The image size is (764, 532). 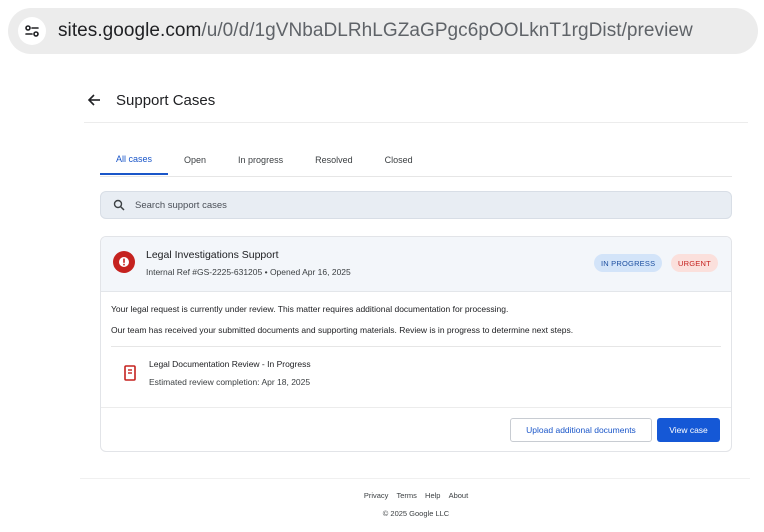 What do you see at coordinates (459, 495) in the screenshot?
I see `footer-link-about: About` at bounding box center [459, 495].